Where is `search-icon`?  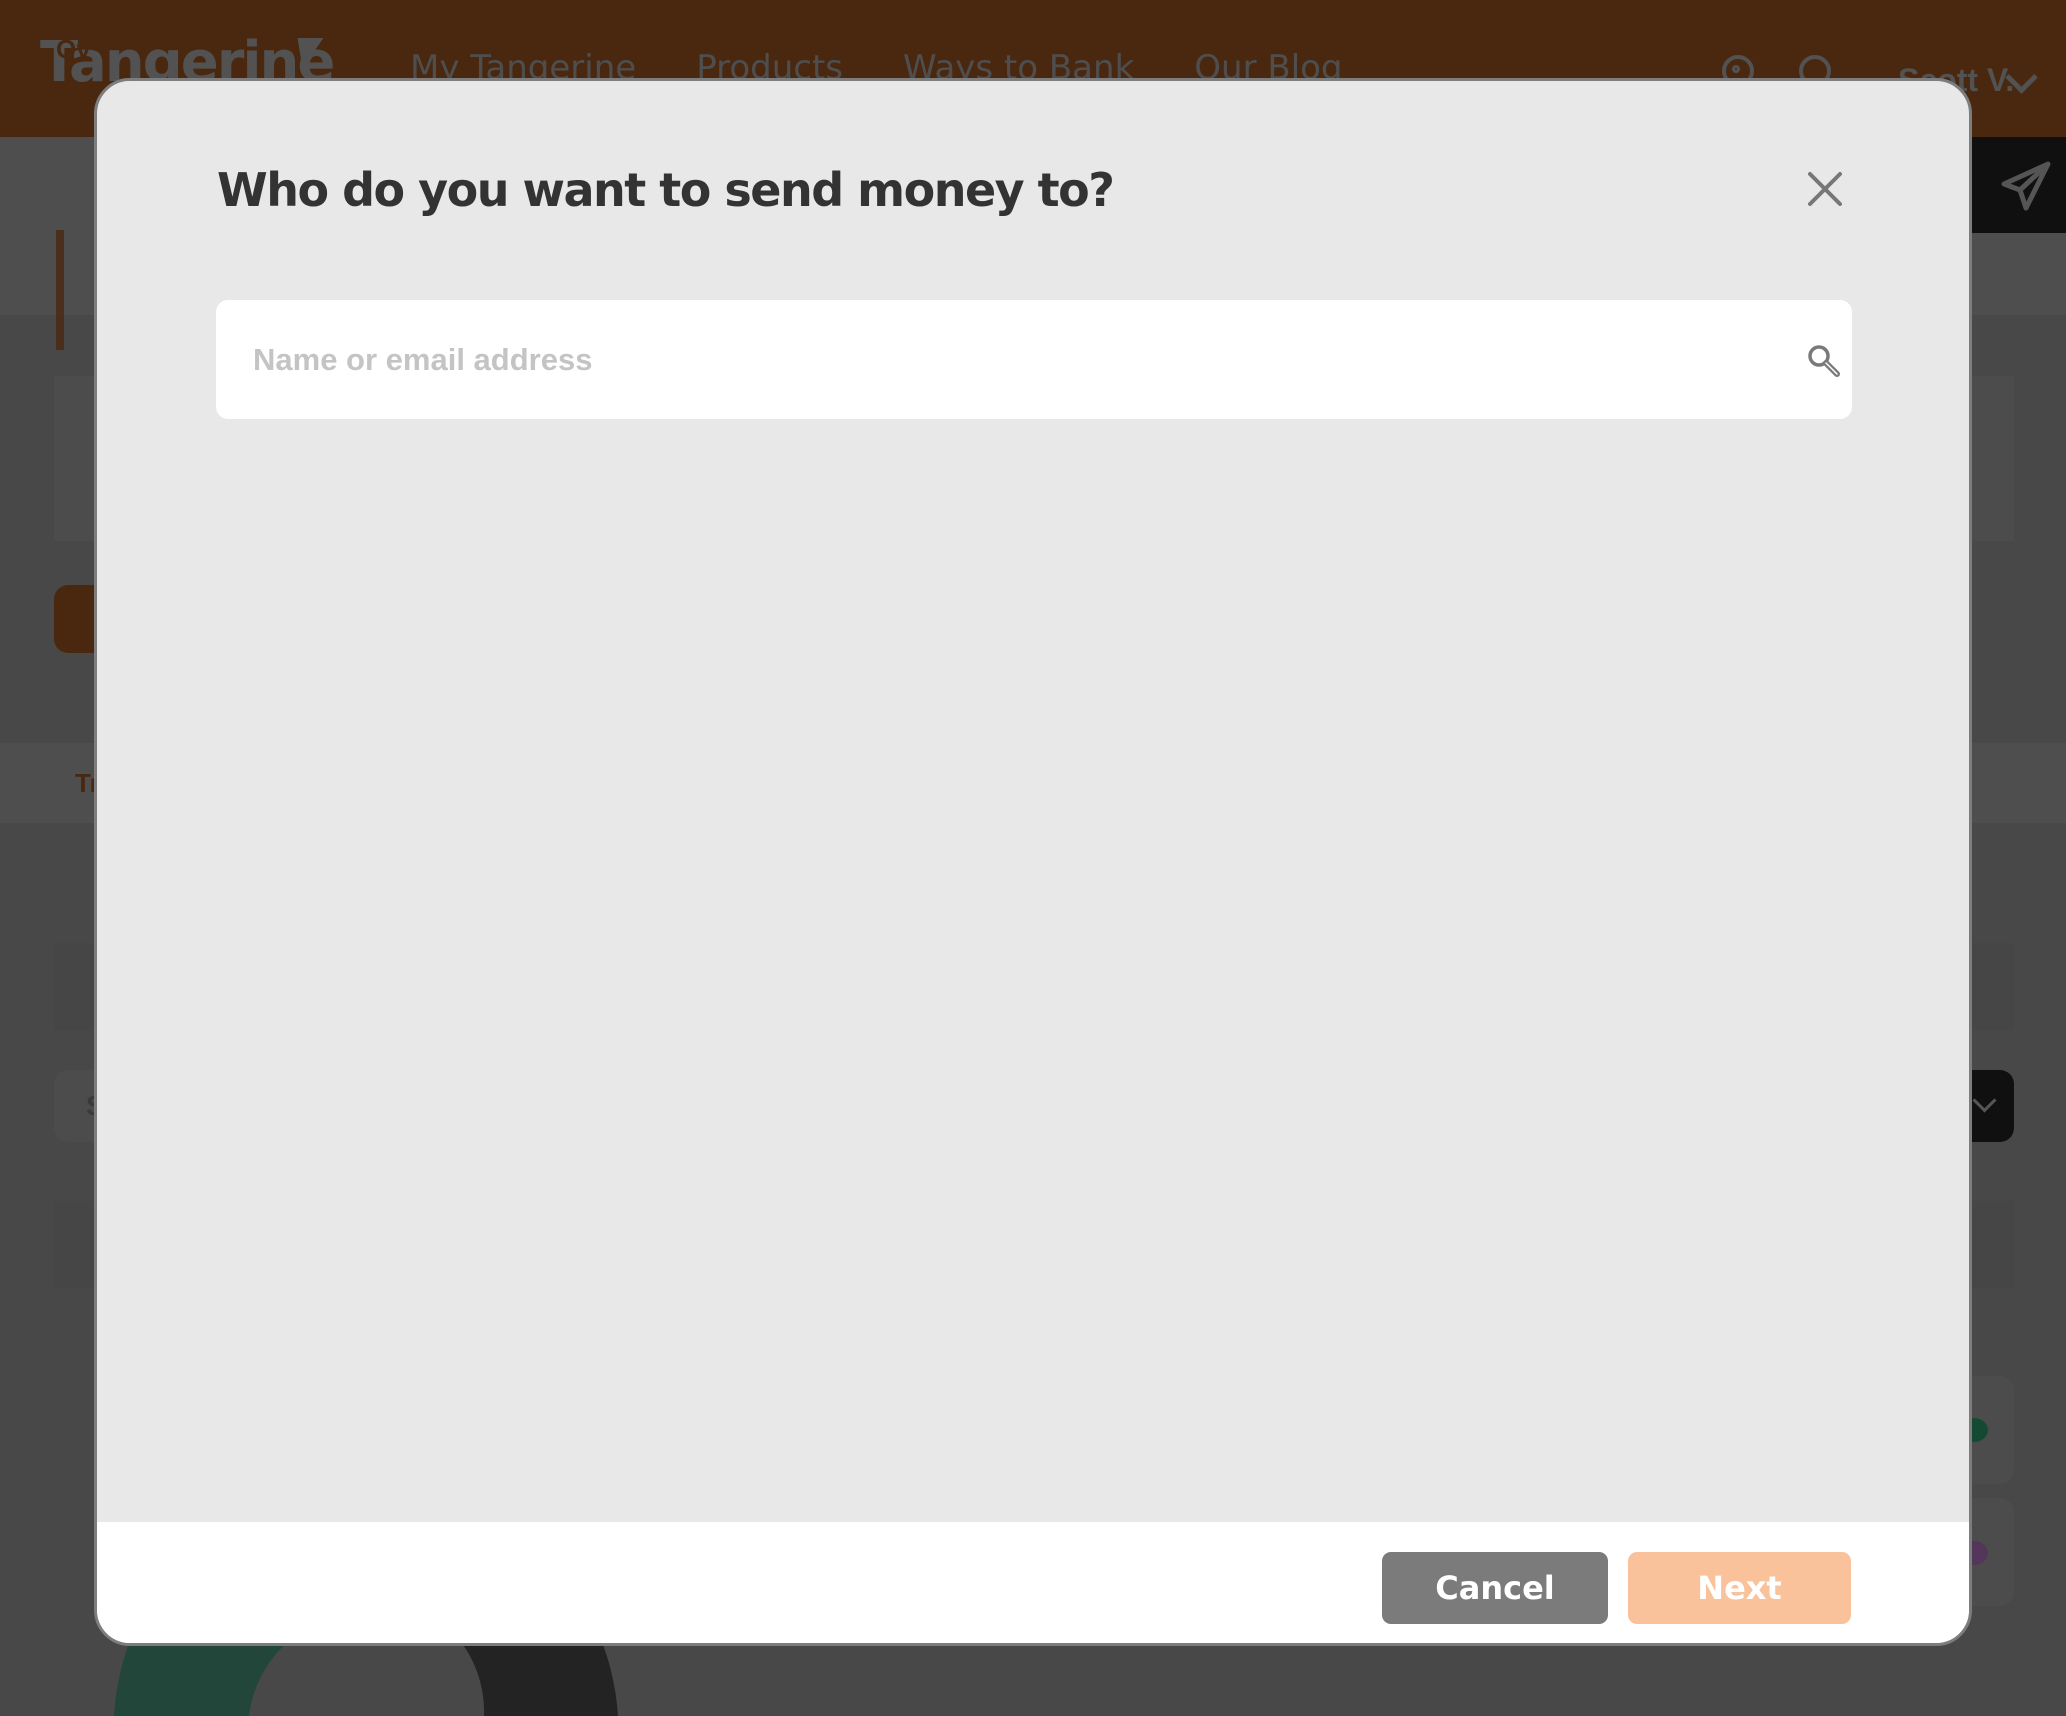
search-icon is located at coordinates (1824, 361).